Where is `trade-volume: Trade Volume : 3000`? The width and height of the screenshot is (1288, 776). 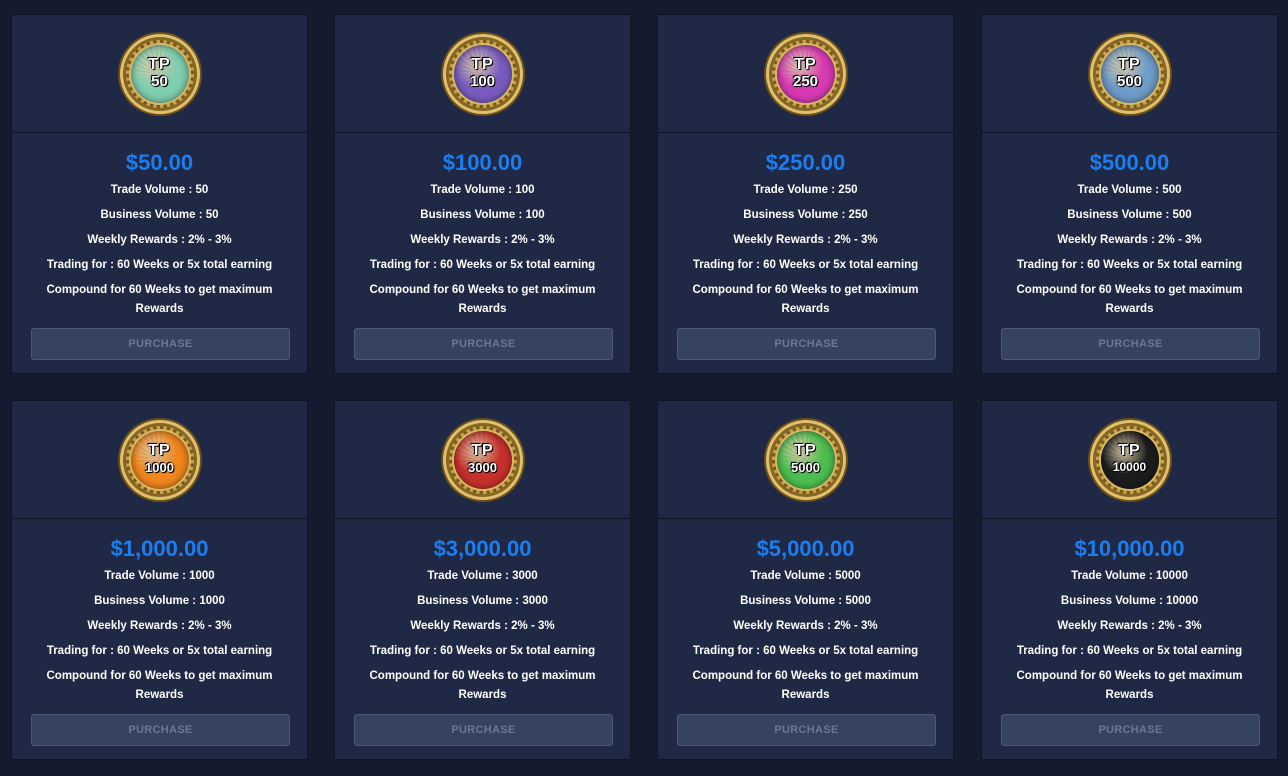
trade-volume: Trade Volume : 3000 is located at coordinates (482, 576).